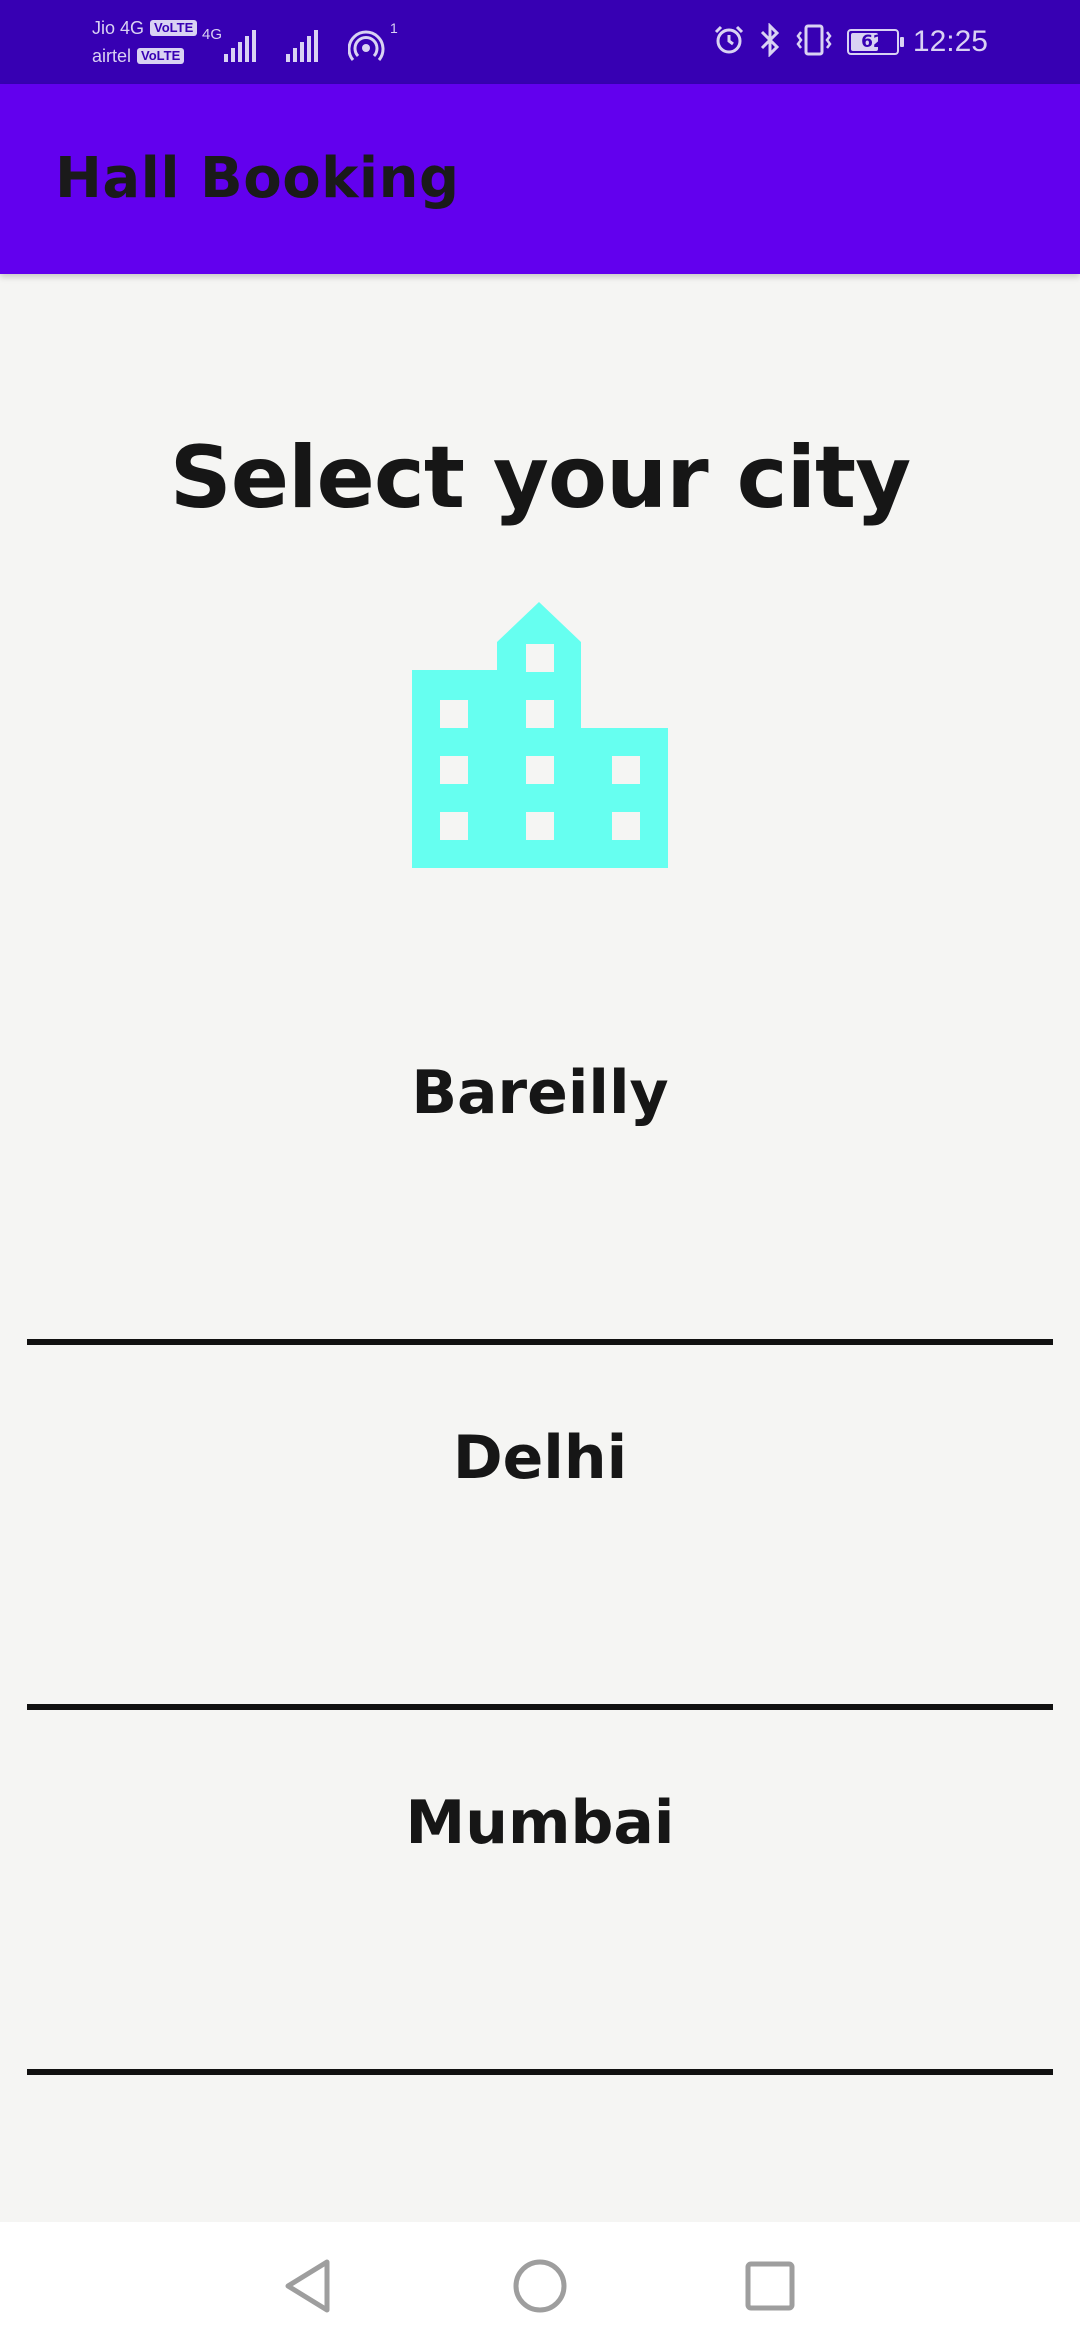 The width and height of the screenshot is (1080, 2340). I want to click on clock: 12:25, so click(950, 41).